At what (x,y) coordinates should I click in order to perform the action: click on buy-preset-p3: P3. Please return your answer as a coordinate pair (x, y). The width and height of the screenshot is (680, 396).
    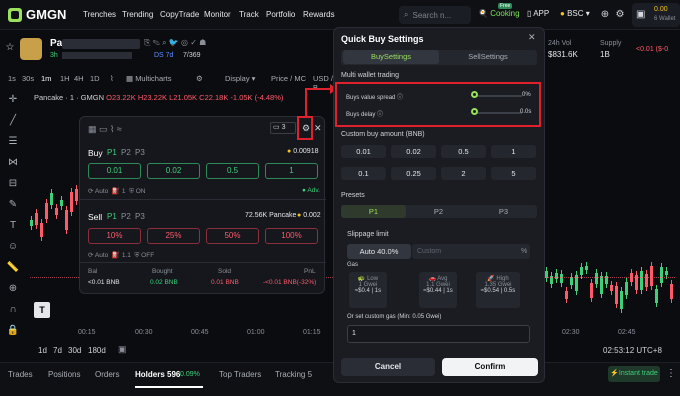
    Looking at the image, I should click on (140, 152).